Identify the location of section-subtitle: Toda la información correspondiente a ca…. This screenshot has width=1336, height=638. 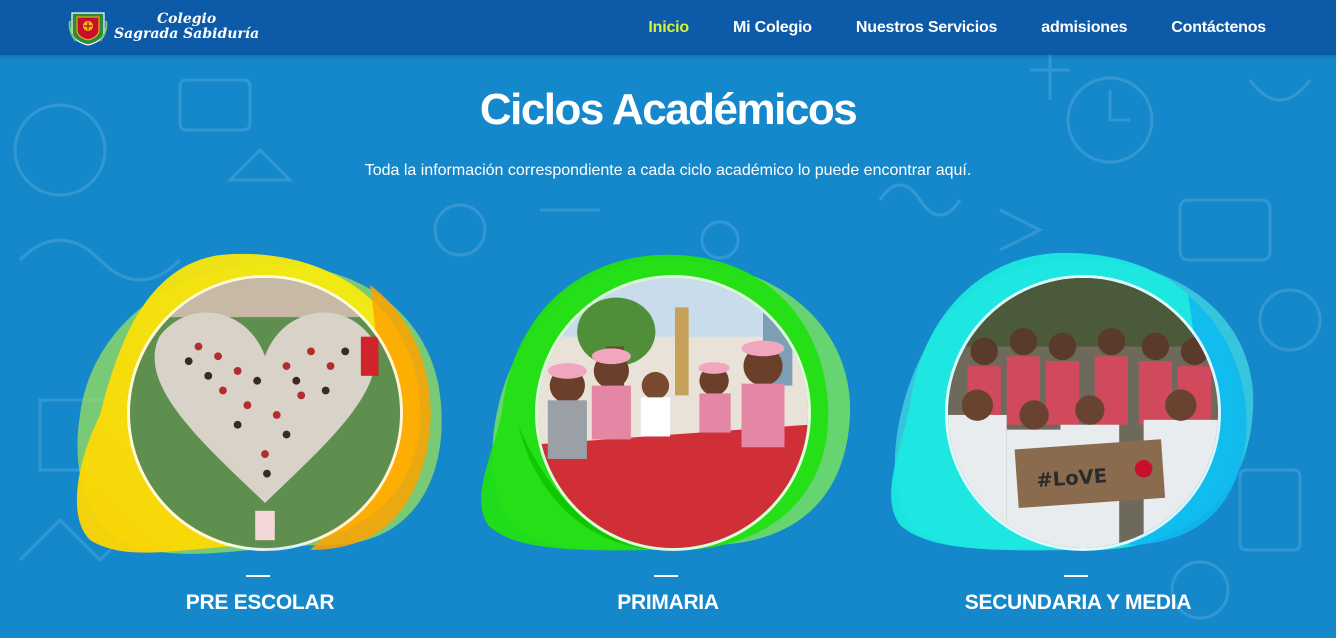
(668, 170).